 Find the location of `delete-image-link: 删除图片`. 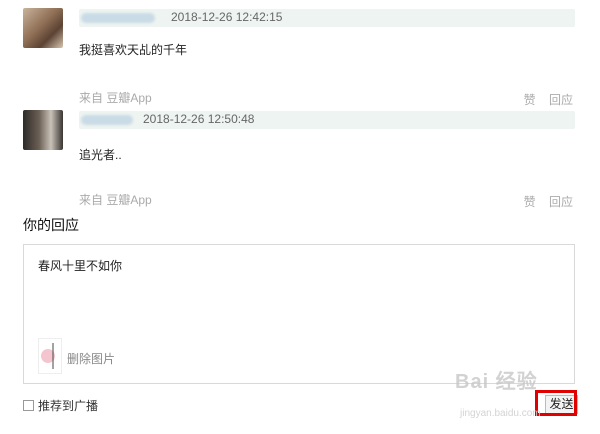

delete-image-link: 删除图片 is located at coordinates (91, 358).